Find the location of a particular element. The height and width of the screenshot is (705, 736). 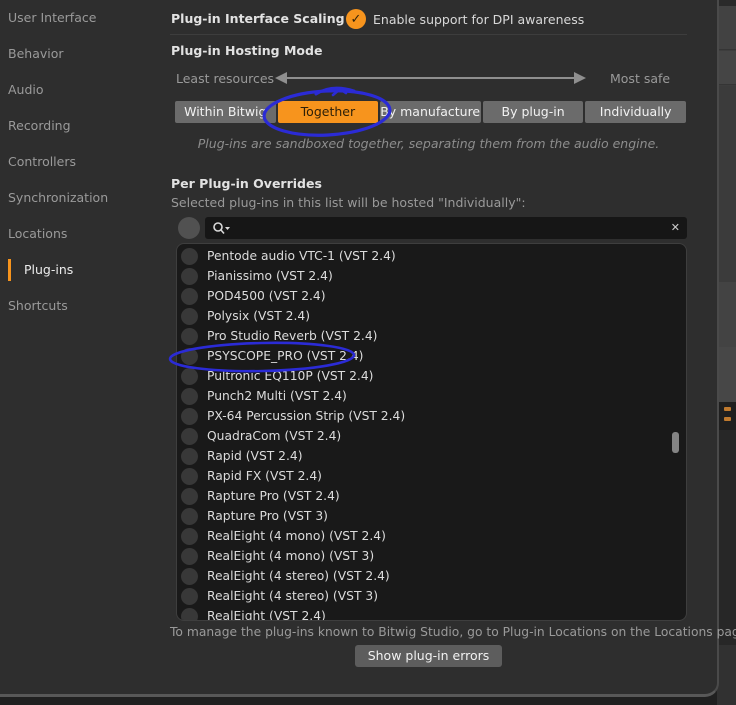

plugin-list-item: RealEight (4 mono) (VST 2.4) is located at coordinates (431, 536).